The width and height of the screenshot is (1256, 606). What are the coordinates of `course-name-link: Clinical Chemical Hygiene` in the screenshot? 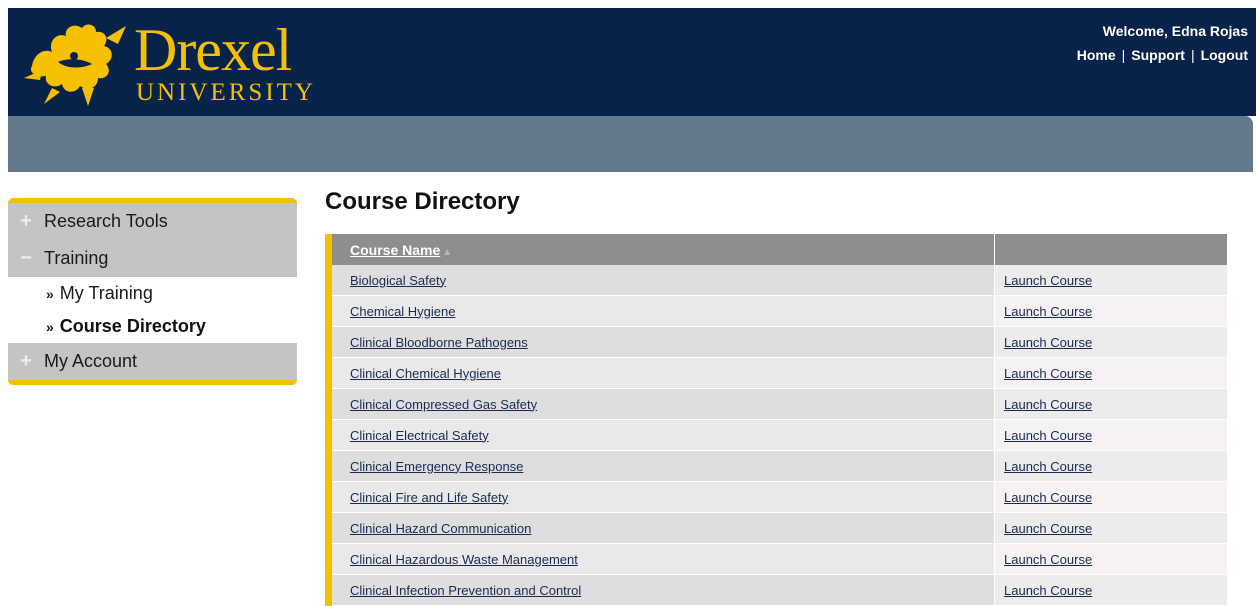 It's located at (425, 373).